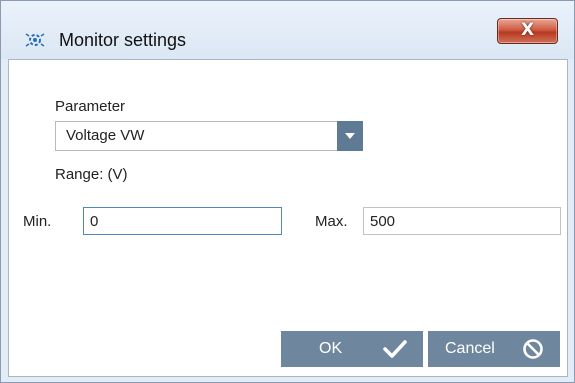 This screenshot has height=383, width=575. I want to click on ok-button: OK, so click(352, 349).